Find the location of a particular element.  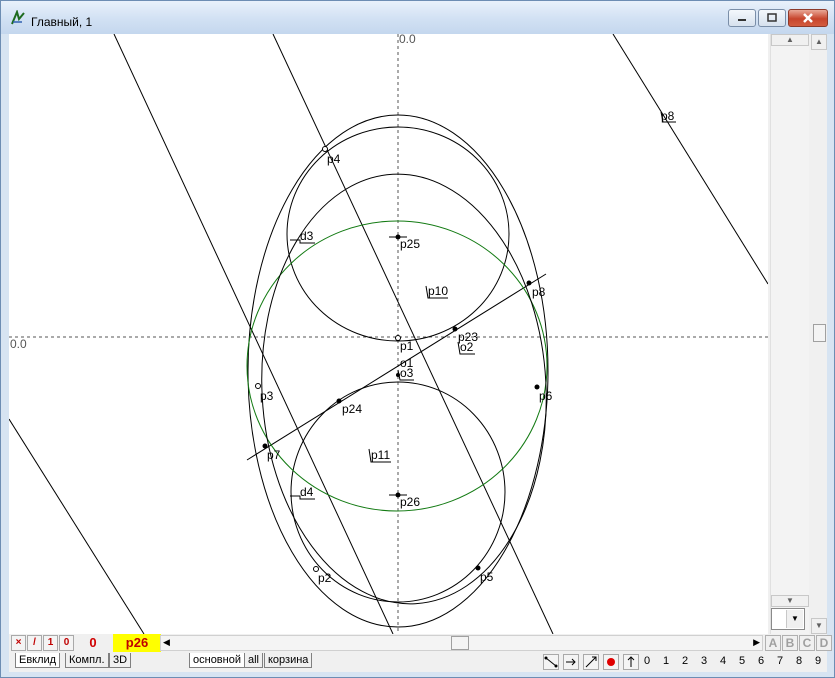

label-p4: p4 is located at coordinates (334, 159).